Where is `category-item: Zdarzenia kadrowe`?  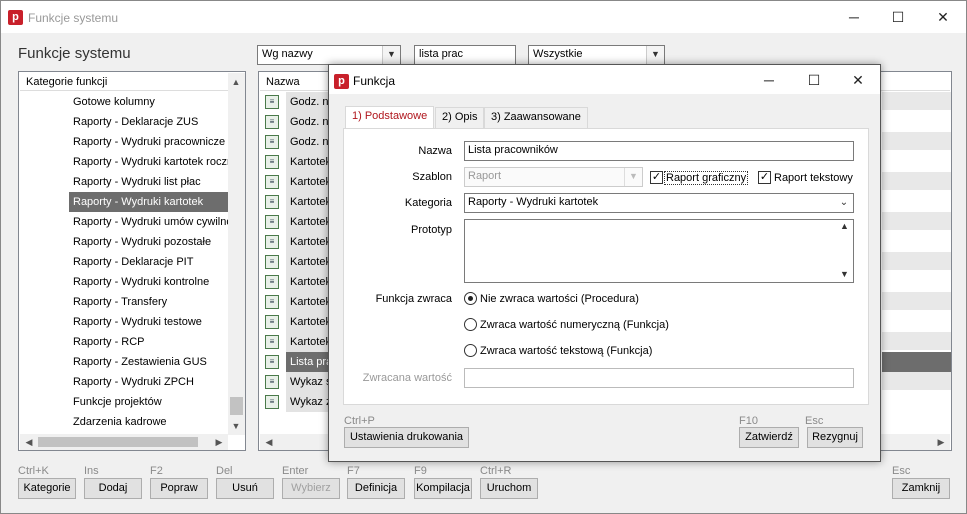
category-item: Zdarzenia kadrowe is located at coordinates (148, 422).